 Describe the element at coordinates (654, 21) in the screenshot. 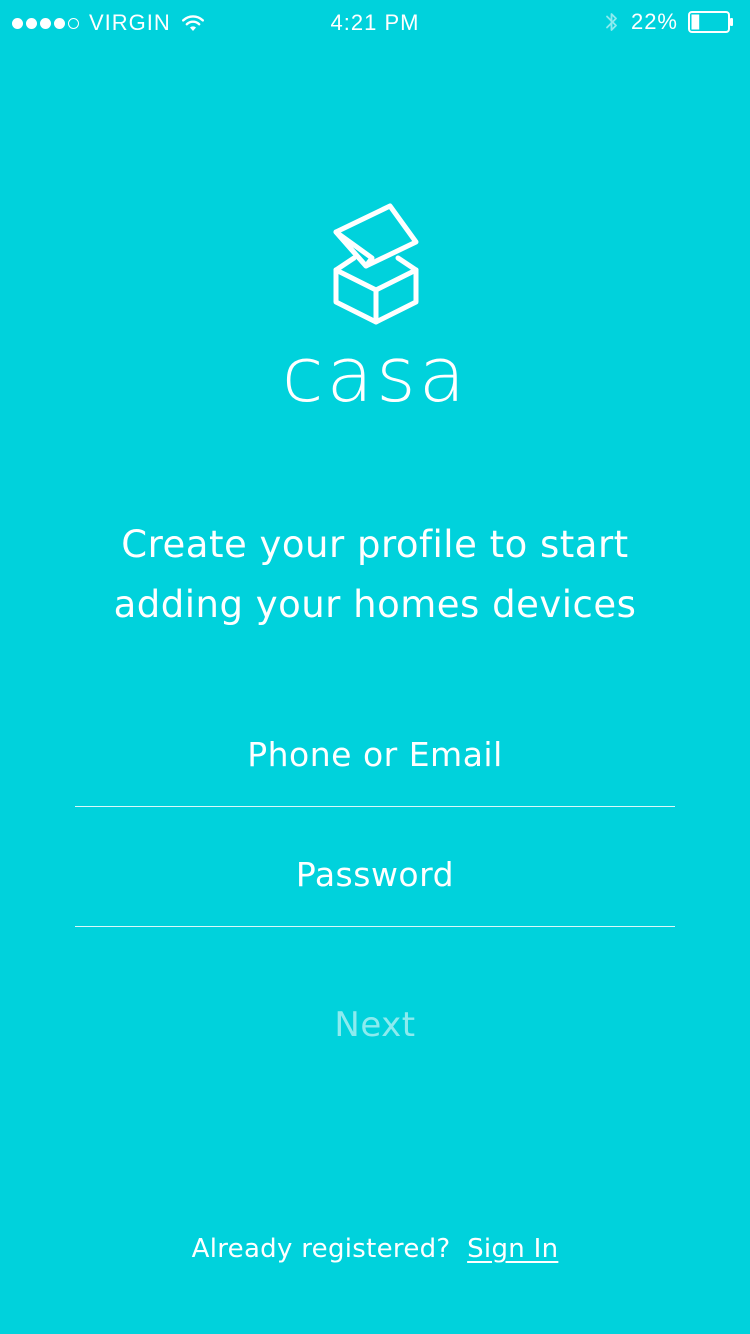

I see `battery-percent: 22%` at that location.